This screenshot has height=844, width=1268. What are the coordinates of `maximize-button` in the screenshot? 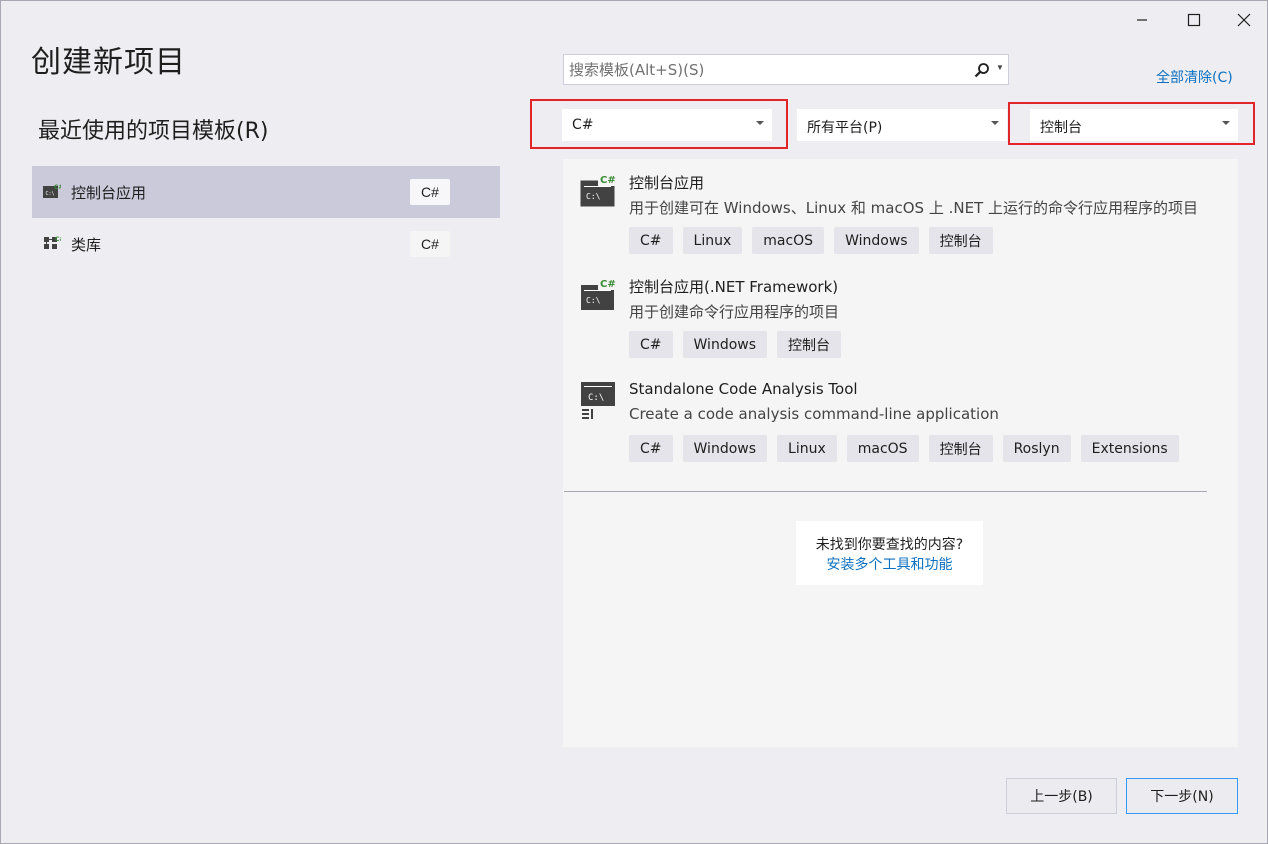 It's located at (1194, 20).